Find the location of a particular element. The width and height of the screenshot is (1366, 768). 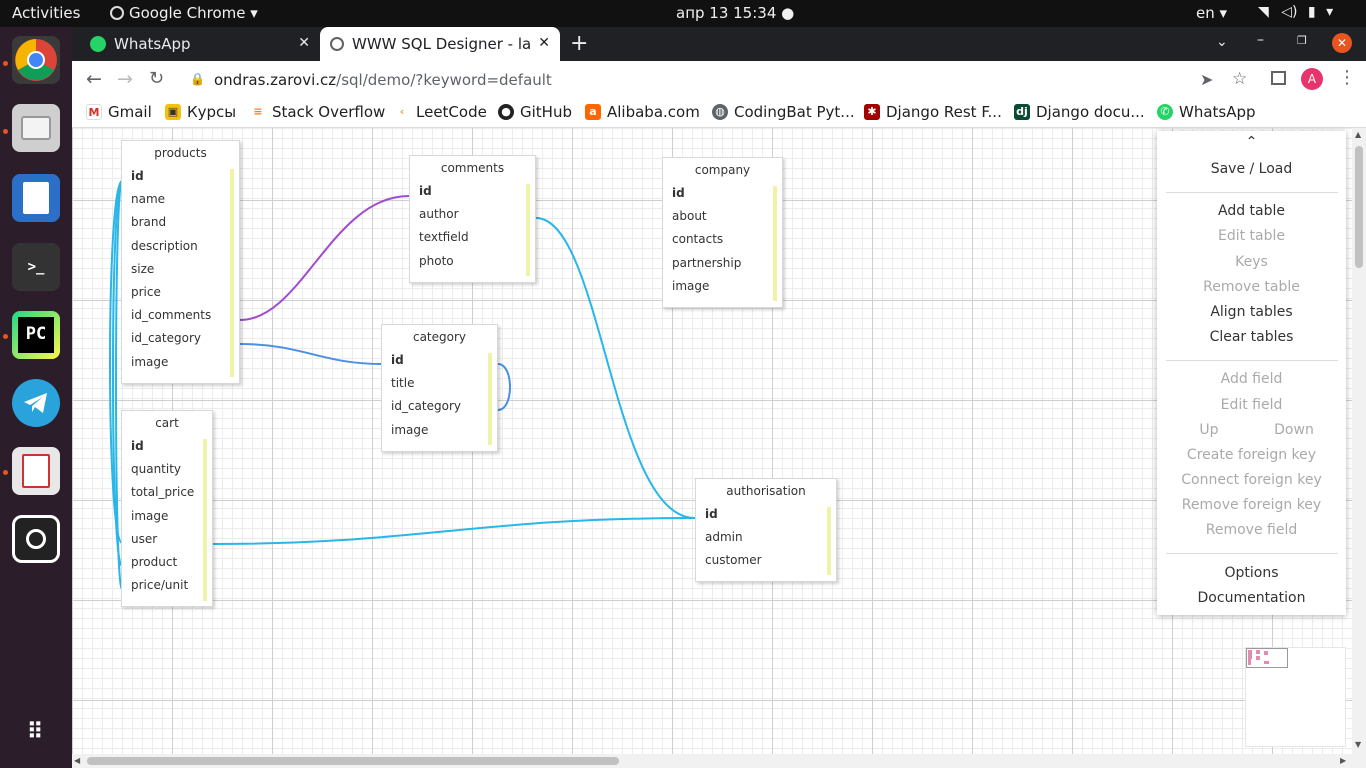

text-editor-icon is located at coordinates (36, 198).